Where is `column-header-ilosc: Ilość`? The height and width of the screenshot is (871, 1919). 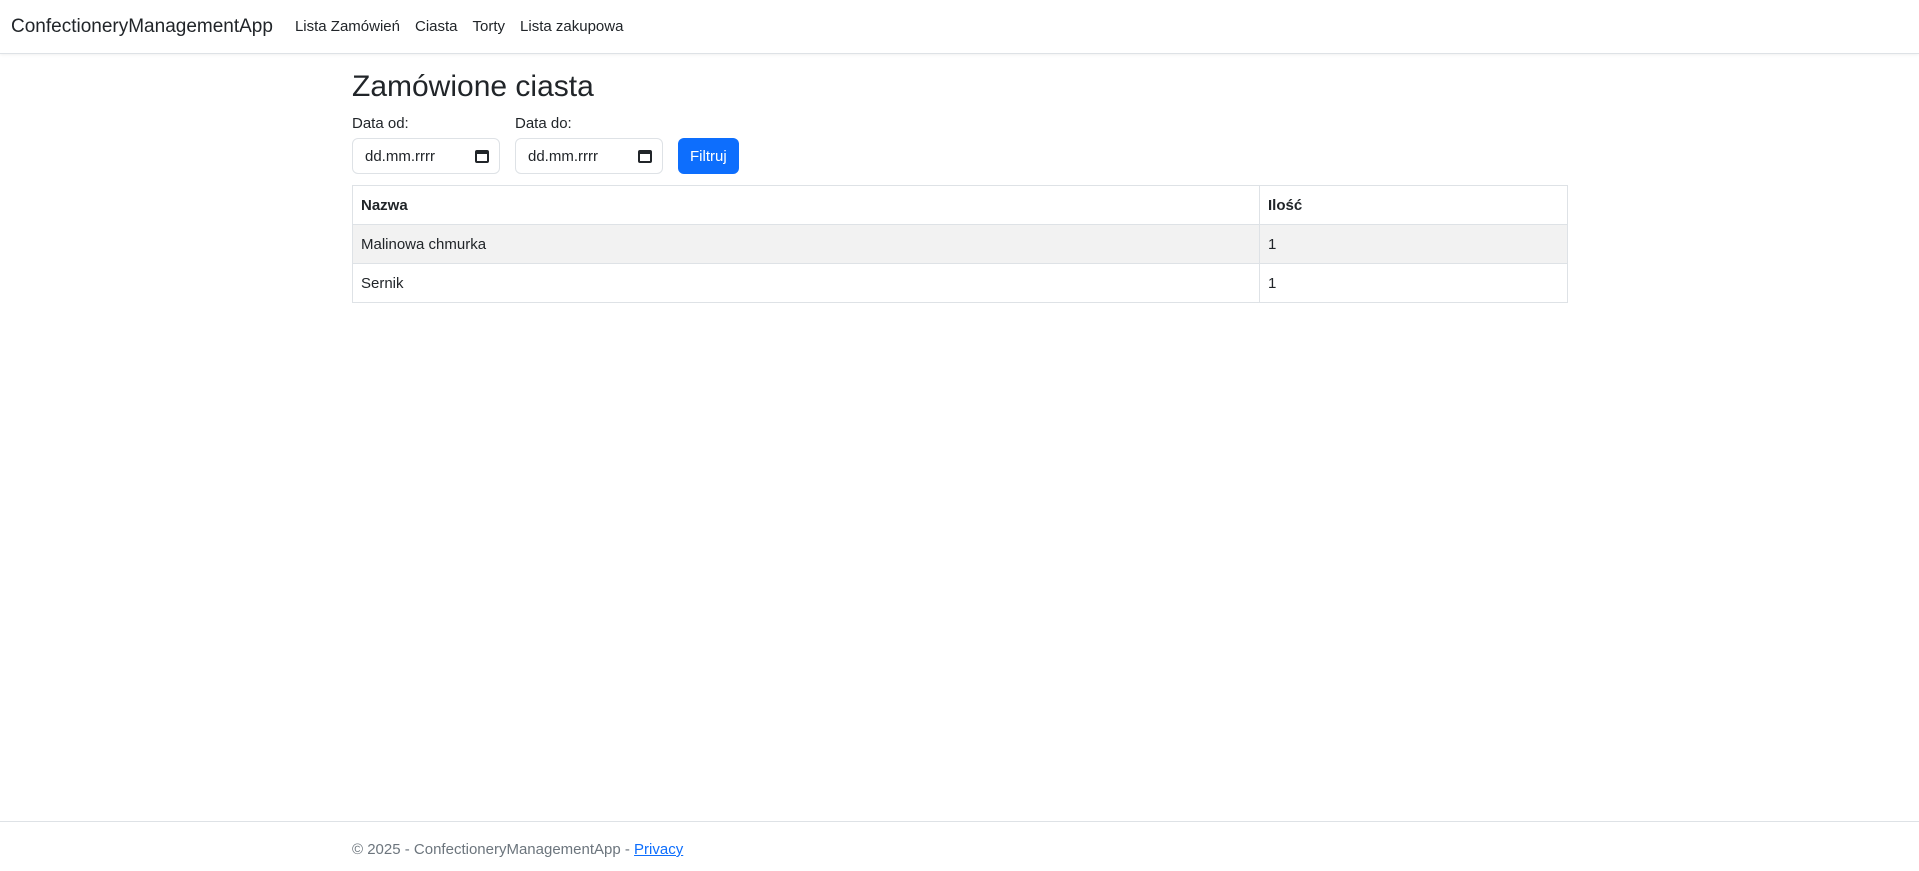 column-header-ilosc: Ilość is located at coordinates (1413, 205).